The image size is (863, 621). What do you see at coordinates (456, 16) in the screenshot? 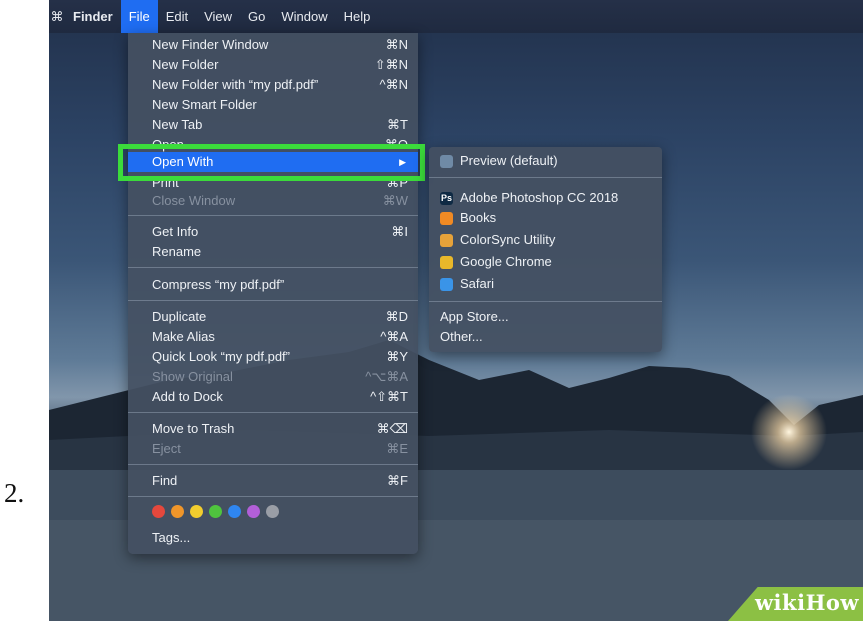
I see `menu-bar: ⌘ Finder File Edit View Go Window Help` at bounding box center [456, 16].